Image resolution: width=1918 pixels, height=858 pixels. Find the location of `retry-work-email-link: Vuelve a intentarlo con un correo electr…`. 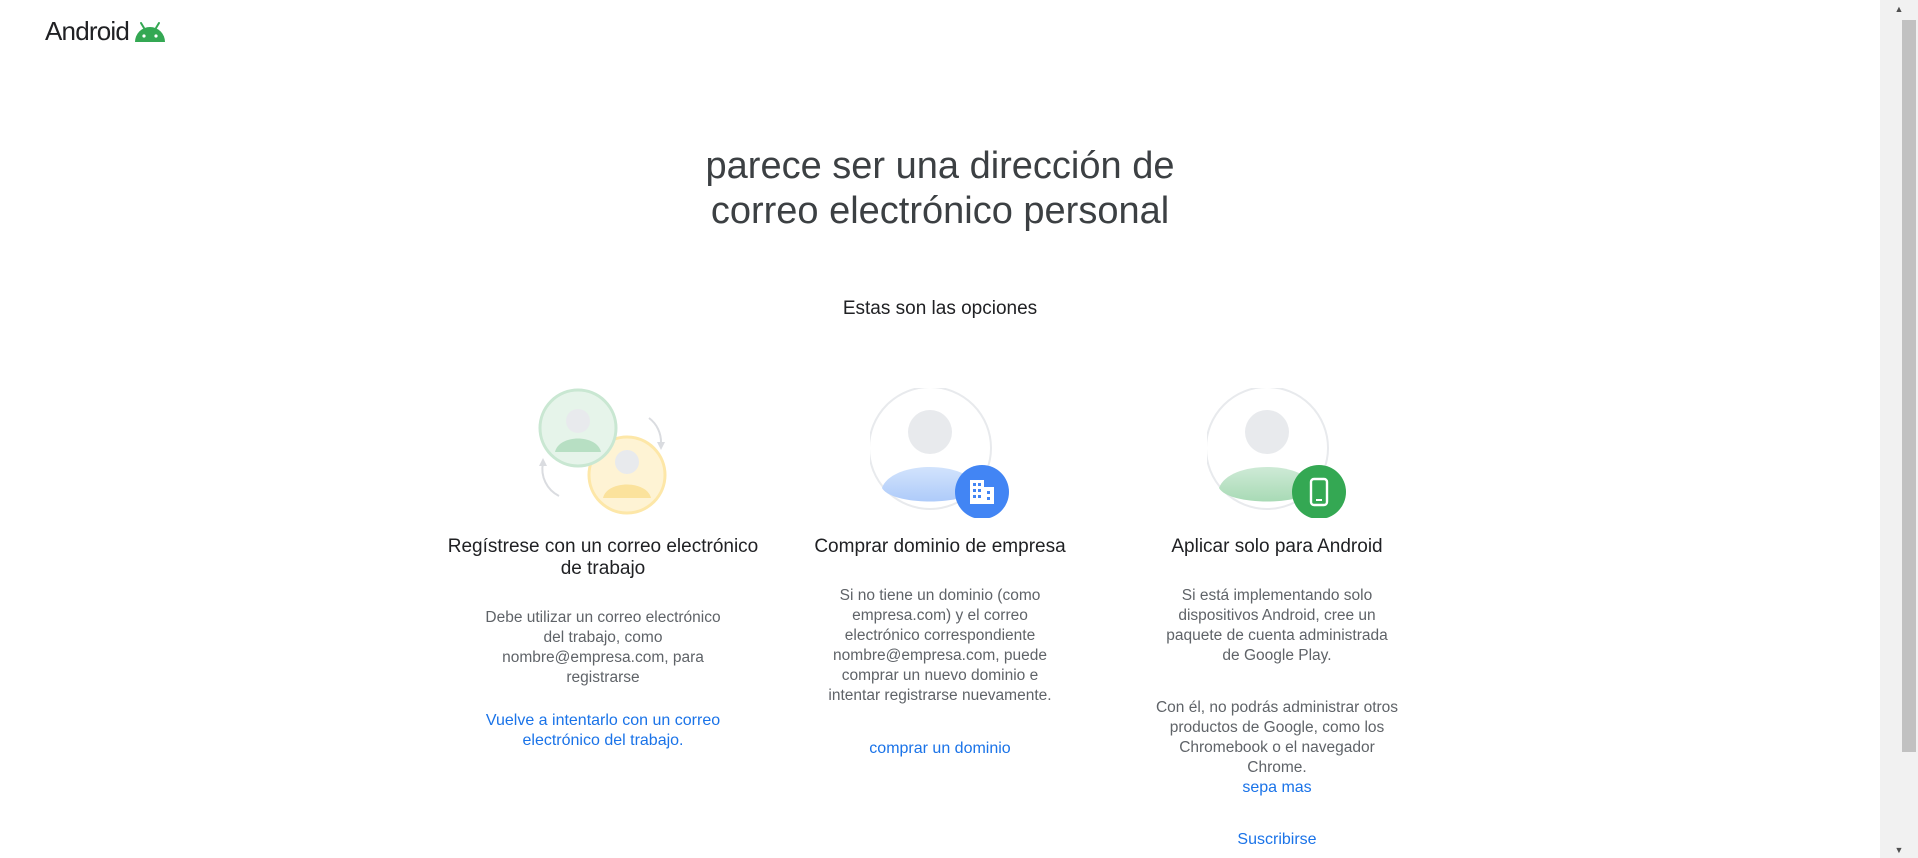

retry-work-email-link: Vuelve a intentarlo con un correo electr… is located at coordinates (603, 731).